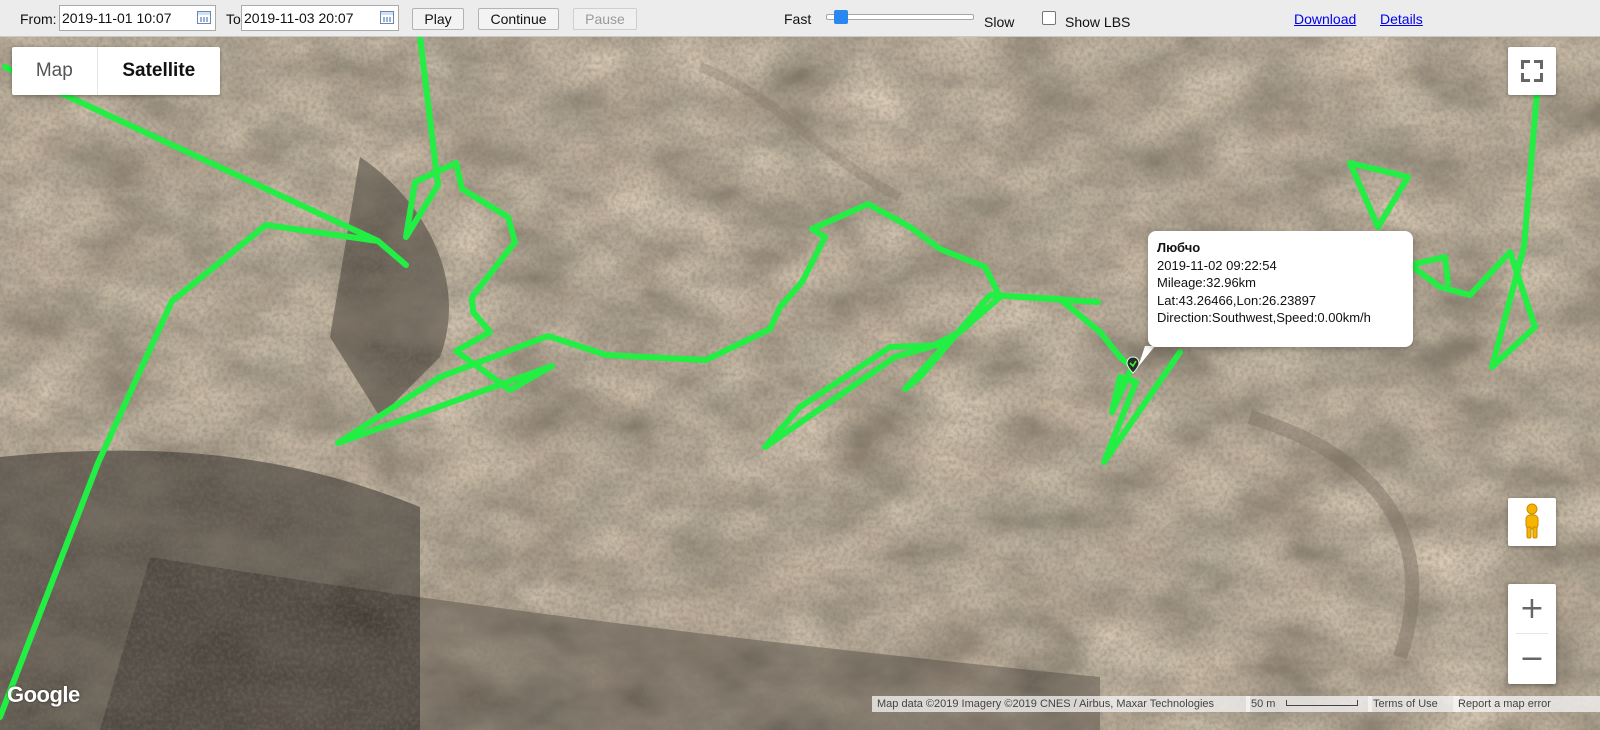 The width and height of the screenshot is (1600, 730). I want to click on fullscreen-icon, so click(1525, 64).